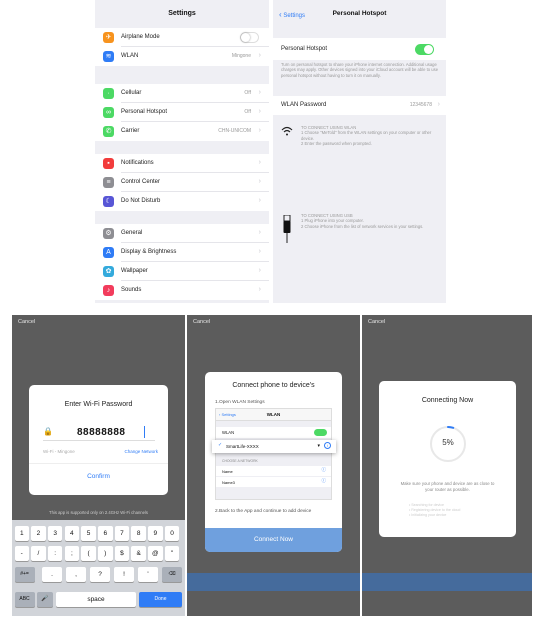 The image size is (539, 621). Describe the element at coordinates (172, 533) in the screenshot. I see `key-9: 0` at that location.